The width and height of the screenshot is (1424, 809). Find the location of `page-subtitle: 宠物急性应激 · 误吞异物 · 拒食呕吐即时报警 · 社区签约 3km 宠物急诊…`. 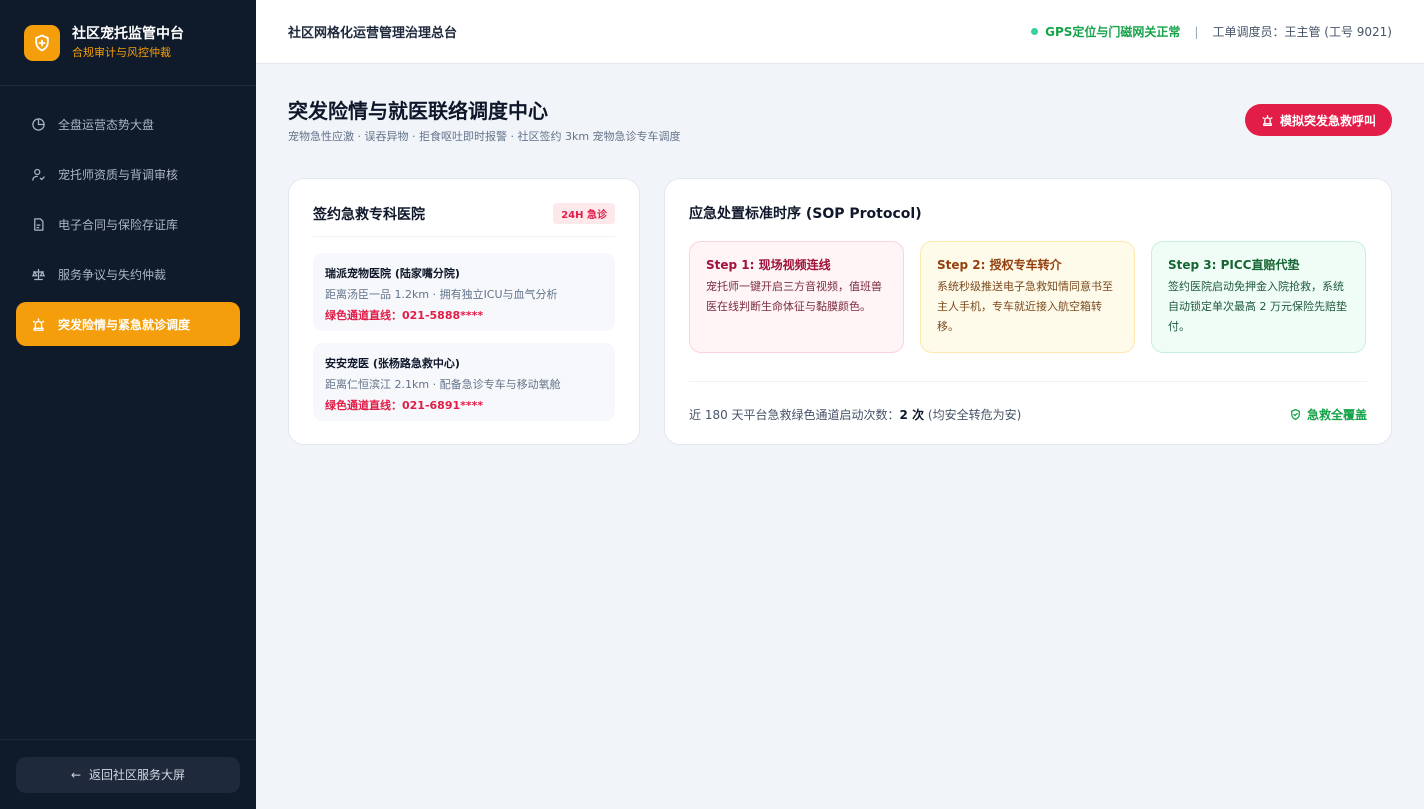

page-subtitle: 宠物急性应激 · 误吞异物 · 拒食呕吐即时报警 · 社区签约 3km 宠物急诊… is located at coordinates (484, 136).